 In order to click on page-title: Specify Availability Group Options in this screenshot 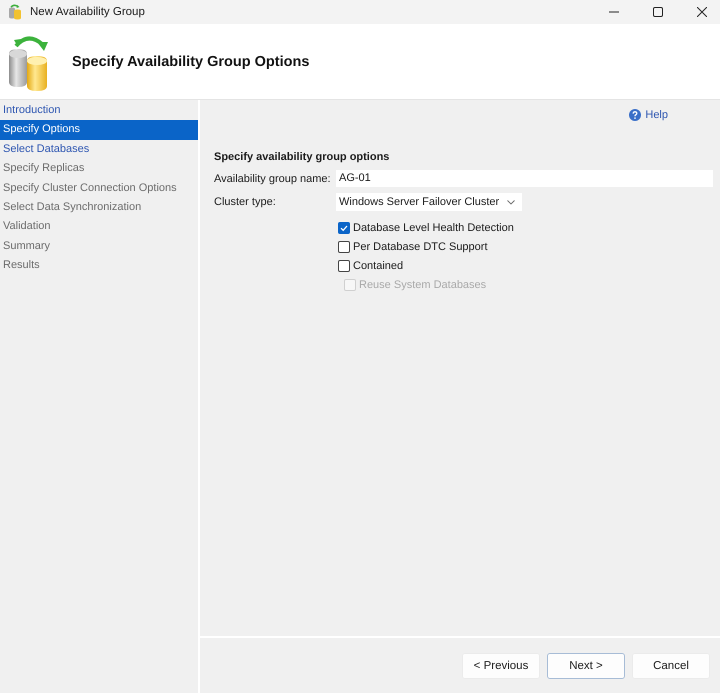, I will do `click(191, 62)`.